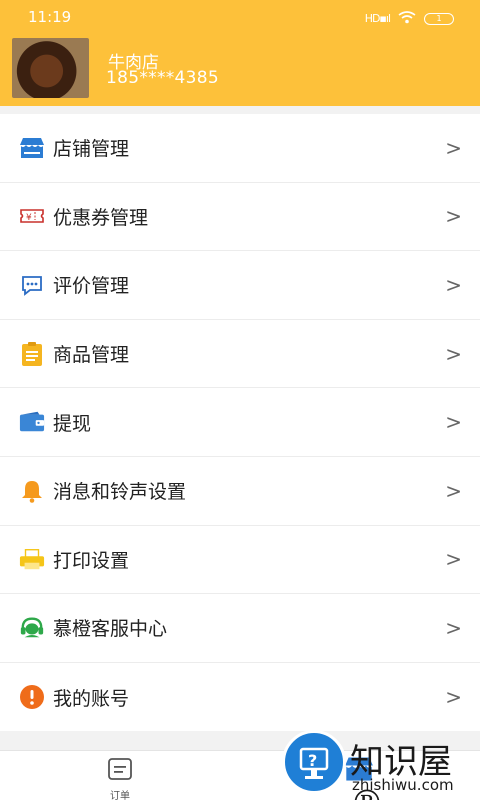  Describe the element at coordinates (50, 17) in the screenshot. I see `status-time: 11:19` at that location.